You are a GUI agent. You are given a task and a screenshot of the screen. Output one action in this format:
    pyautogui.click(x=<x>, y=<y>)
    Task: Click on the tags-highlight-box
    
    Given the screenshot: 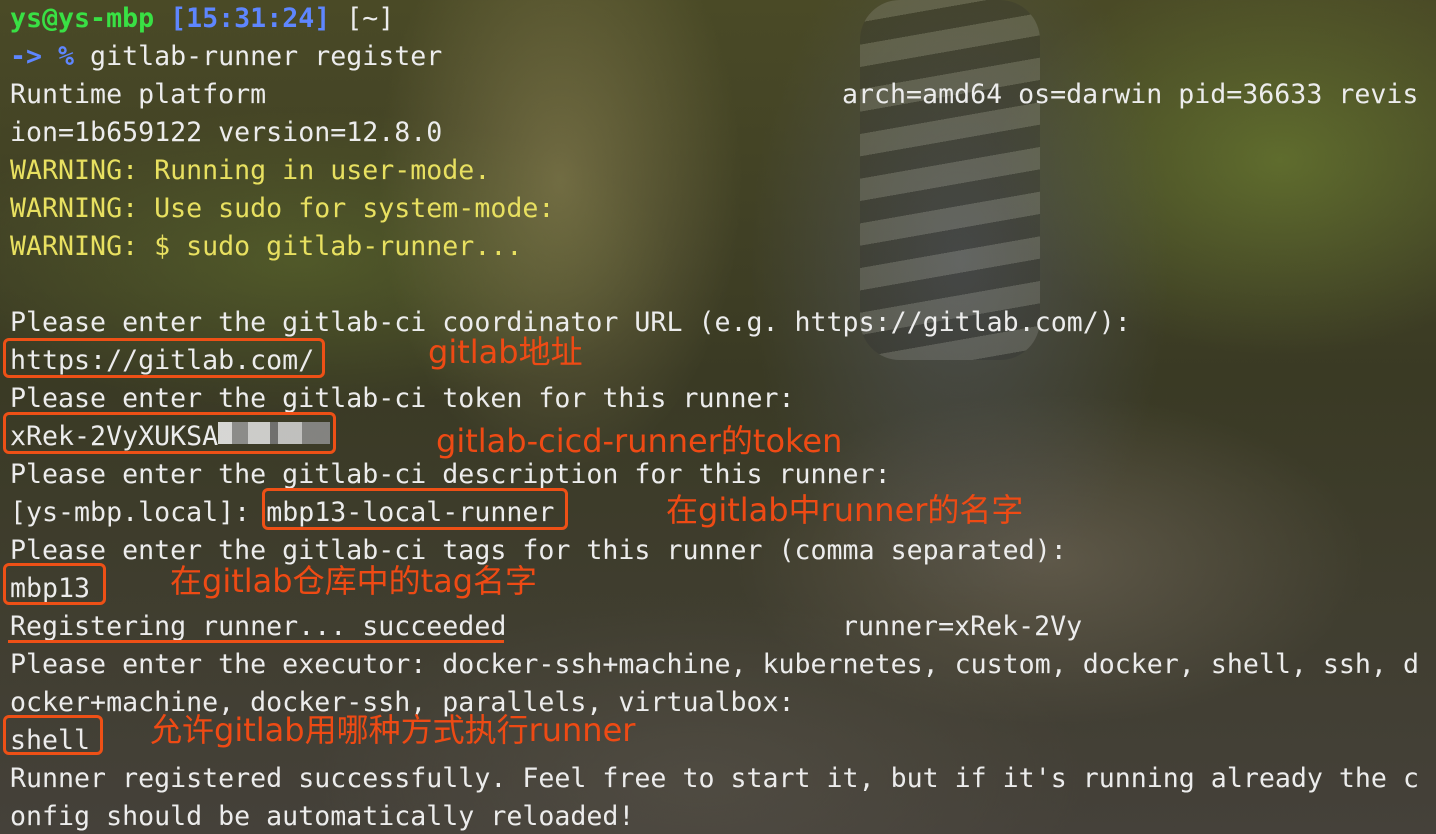 What is the action you would take?
    pyautogui.click(x=54, y=584)
    